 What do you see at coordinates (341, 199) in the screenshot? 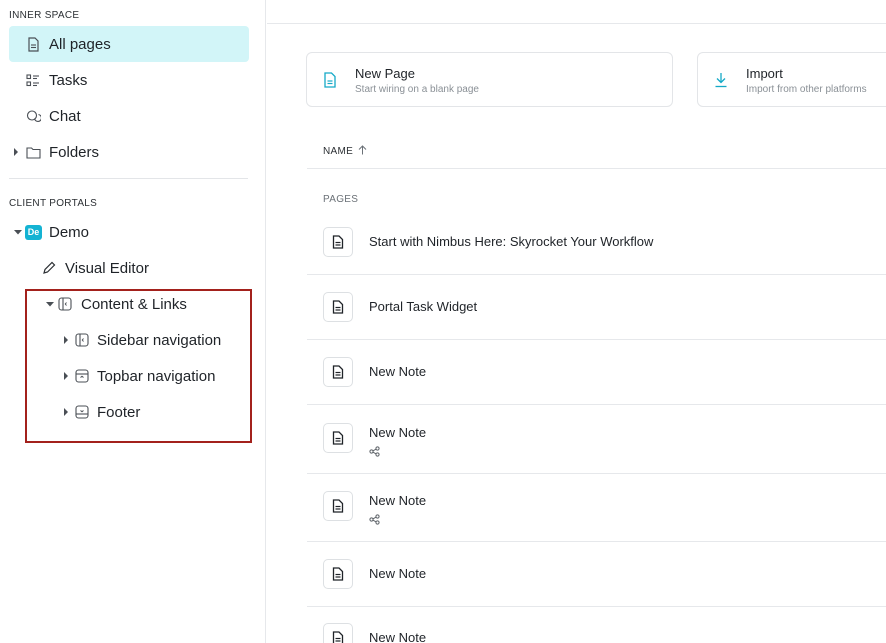
I see `pages-group-label: PAGES` at bounding box center [341, 199].